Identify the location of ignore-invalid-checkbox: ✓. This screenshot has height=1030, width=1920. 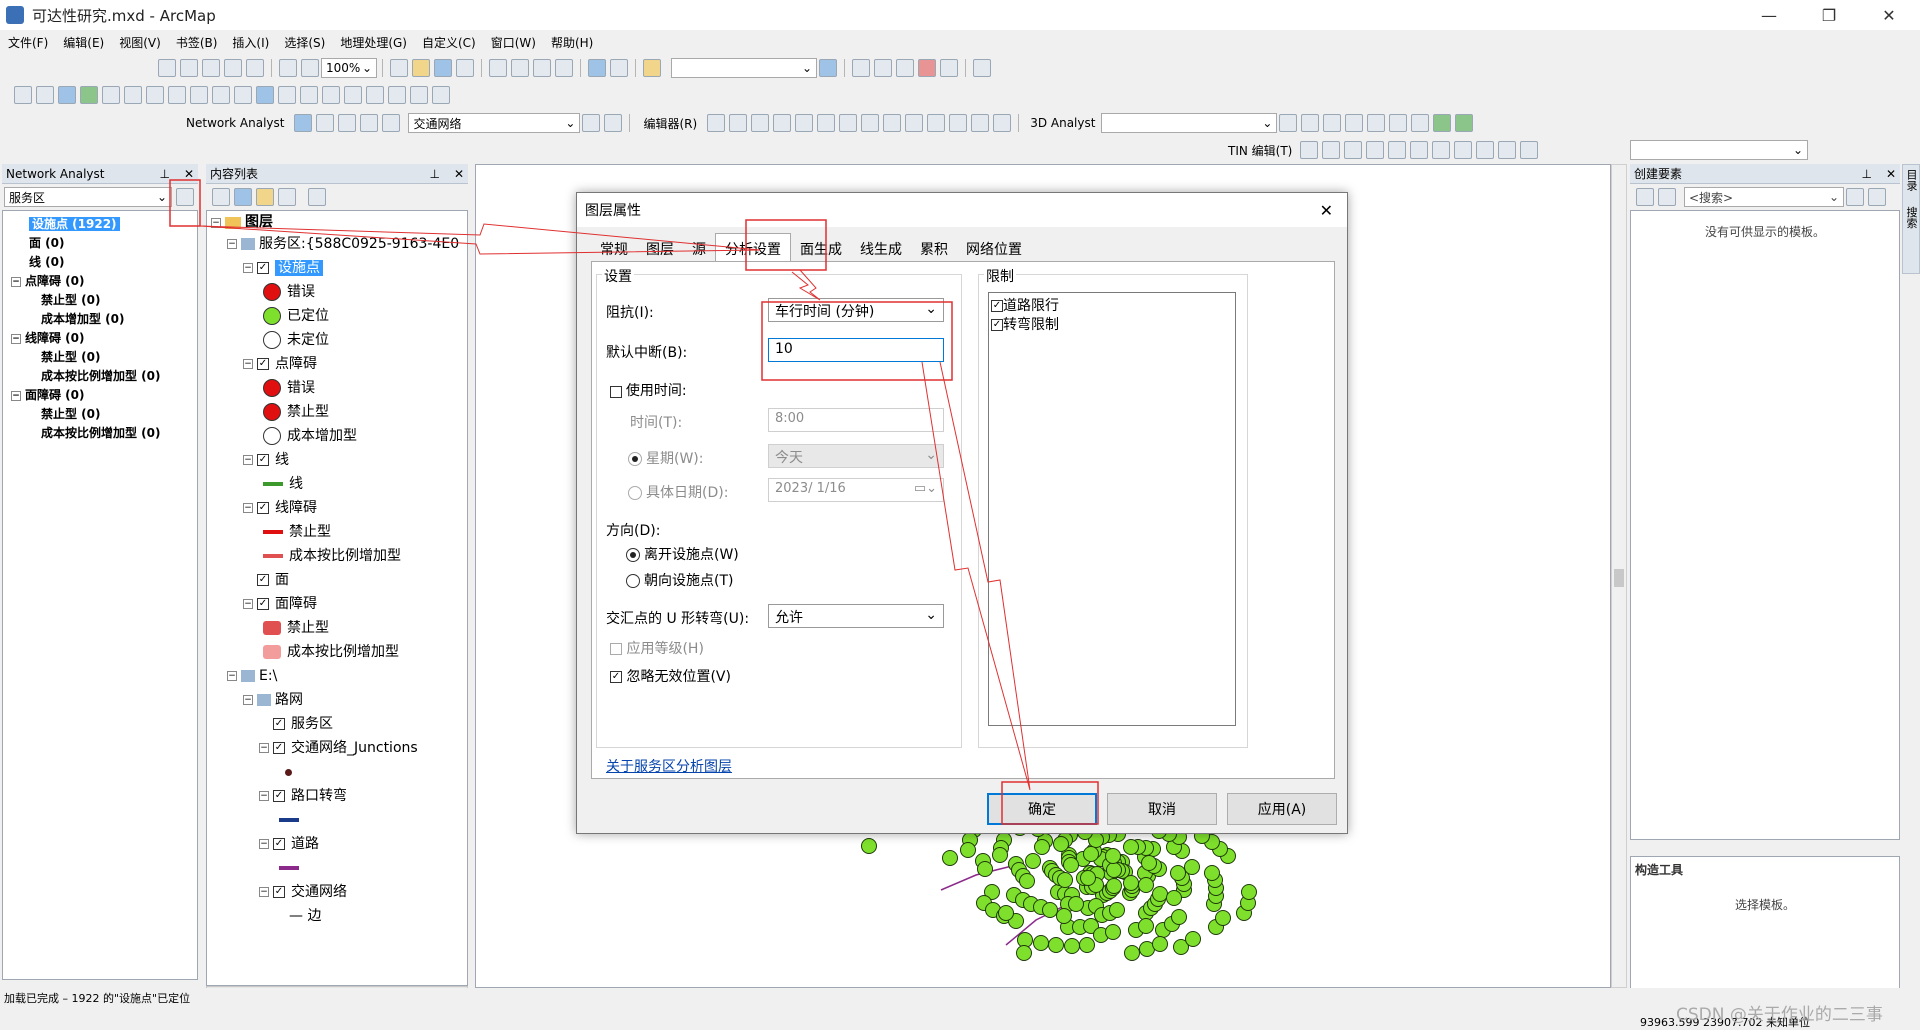
(616, 677).